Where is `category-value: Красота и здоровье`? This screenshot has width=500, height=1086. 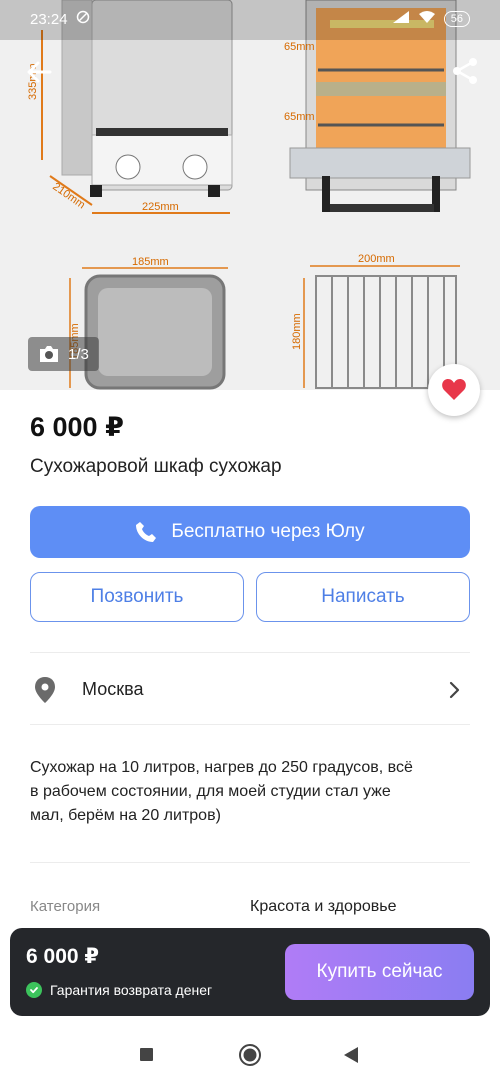 category-value: Красота и здоровье is located at coordinates (323, 906).